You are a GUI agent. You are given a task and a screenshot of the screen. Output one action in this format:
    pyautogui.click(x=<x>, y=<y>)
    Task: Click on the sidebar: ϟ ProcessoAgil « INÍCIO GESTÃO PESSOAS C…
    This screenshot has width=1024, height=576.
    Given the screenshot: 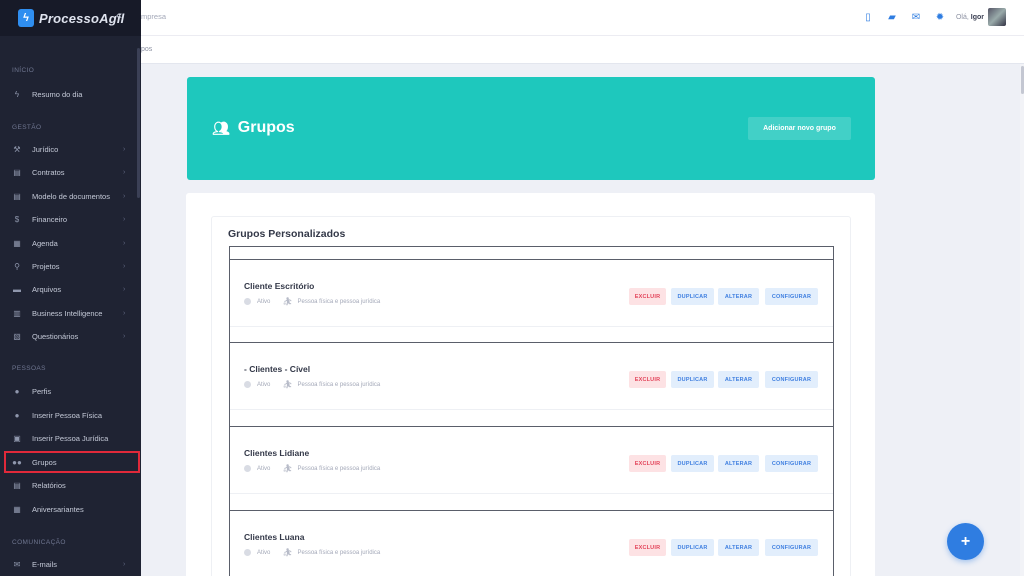 What is the action you would take?
    pyautogui.click(x=70, y=288)
    